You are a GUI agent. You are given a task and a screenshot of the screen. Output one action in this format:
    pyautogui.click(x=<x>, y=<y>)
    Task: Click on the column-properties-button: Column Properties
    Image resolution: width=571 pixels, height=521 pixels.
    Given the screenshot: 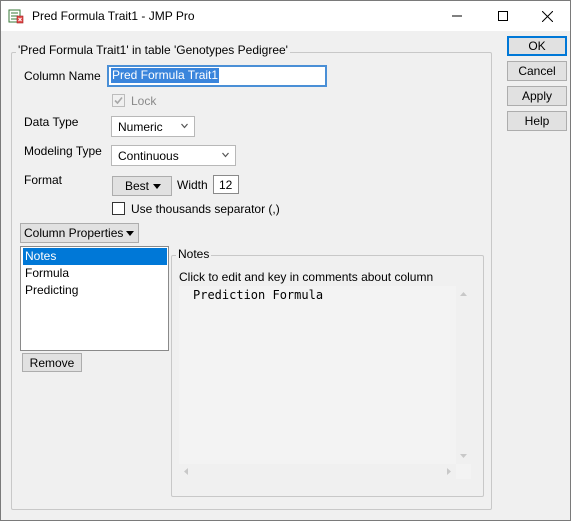 What is the action you would take?
    pyautogui.click(x=79, y=233)
    